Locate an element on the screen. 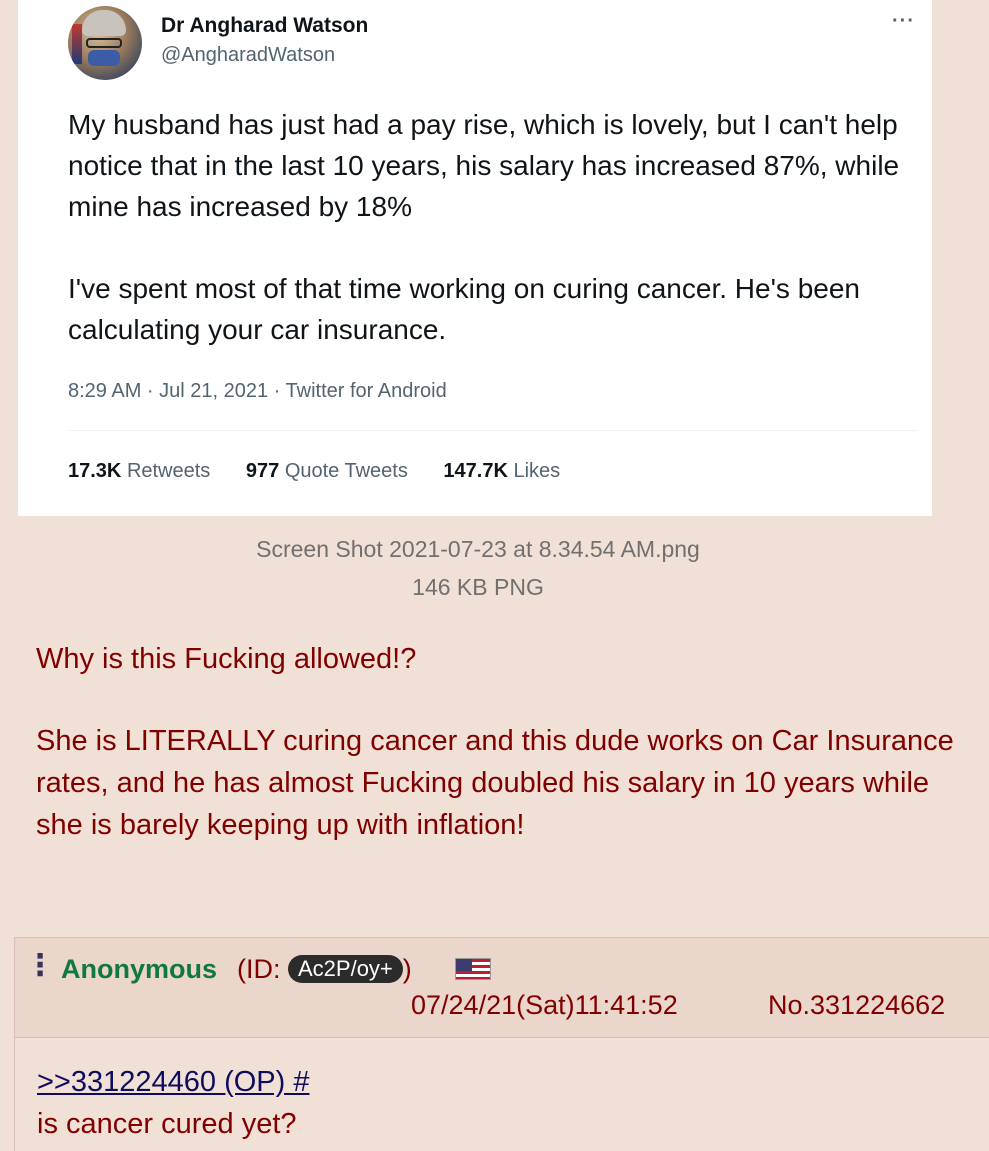 Image resolution: width=989 pixels, height=1151 pixels. avatar-hat is located at coordinates (104, 23).